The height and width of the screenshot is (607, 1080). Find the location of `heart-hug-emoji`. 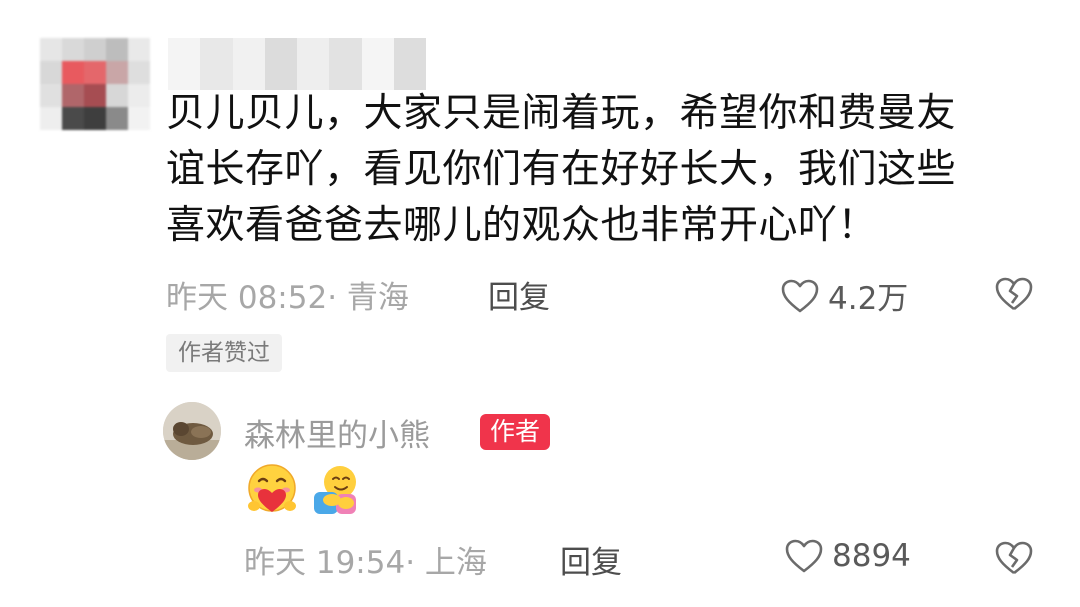

heart-hug-emoji is located at coordinates (272, 488).